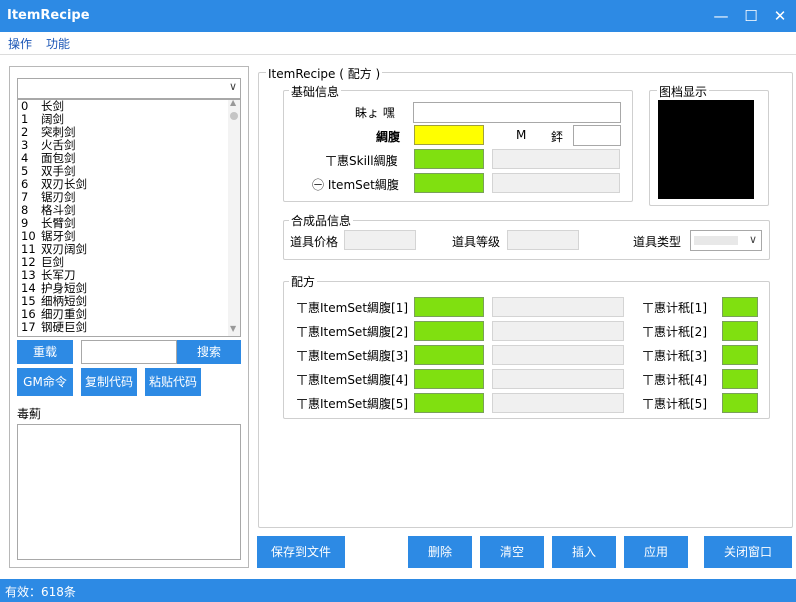  What do you see at coordinates (375, 113) in the screenshot?
I see `name-label: 眛ょ 嘿` at bounding box center [375, 113].